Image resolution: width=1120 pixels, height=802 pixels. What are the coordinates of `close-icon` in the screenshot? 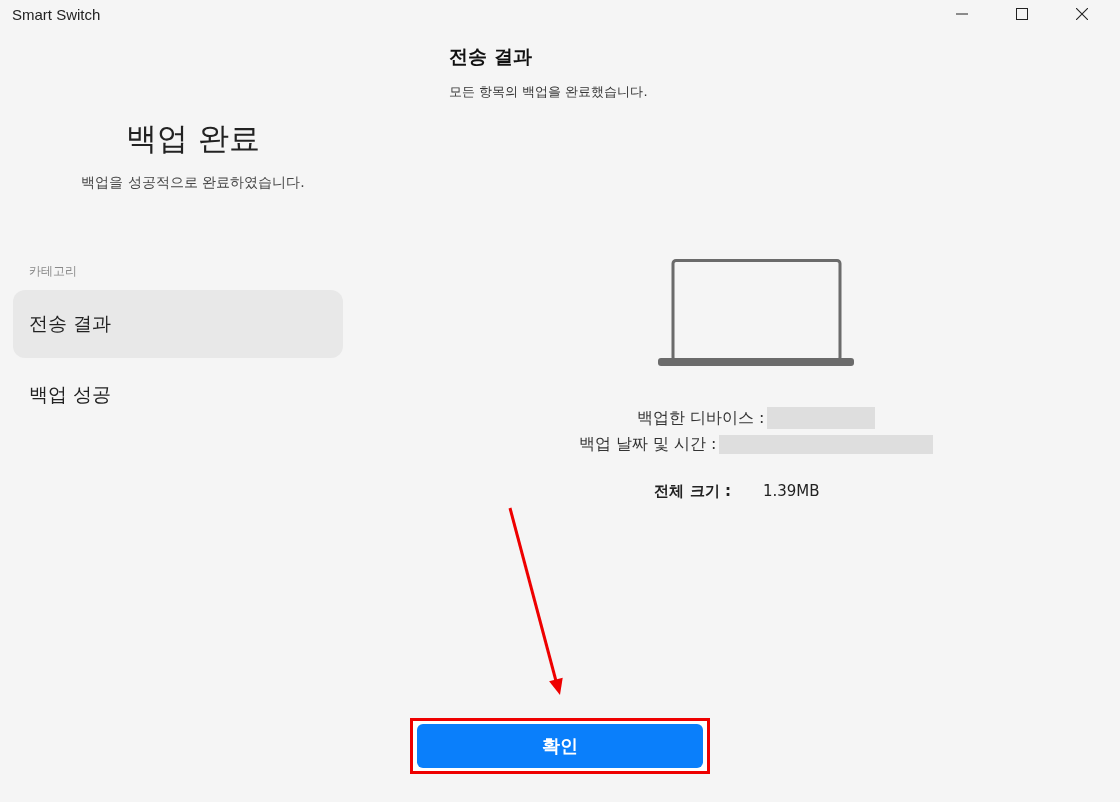 It's located at (1082, 14).